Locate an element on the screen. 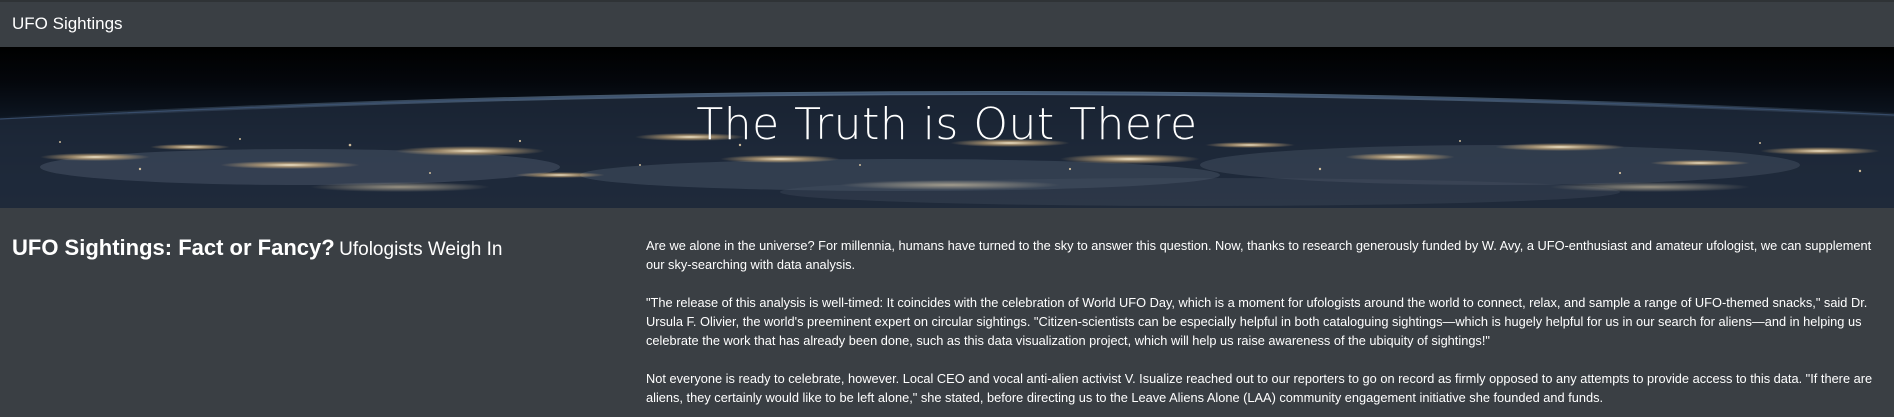 The width and height of the screenshot is (1894, 417). navbar: UFO Sightings is located at coordinates (947, 23).